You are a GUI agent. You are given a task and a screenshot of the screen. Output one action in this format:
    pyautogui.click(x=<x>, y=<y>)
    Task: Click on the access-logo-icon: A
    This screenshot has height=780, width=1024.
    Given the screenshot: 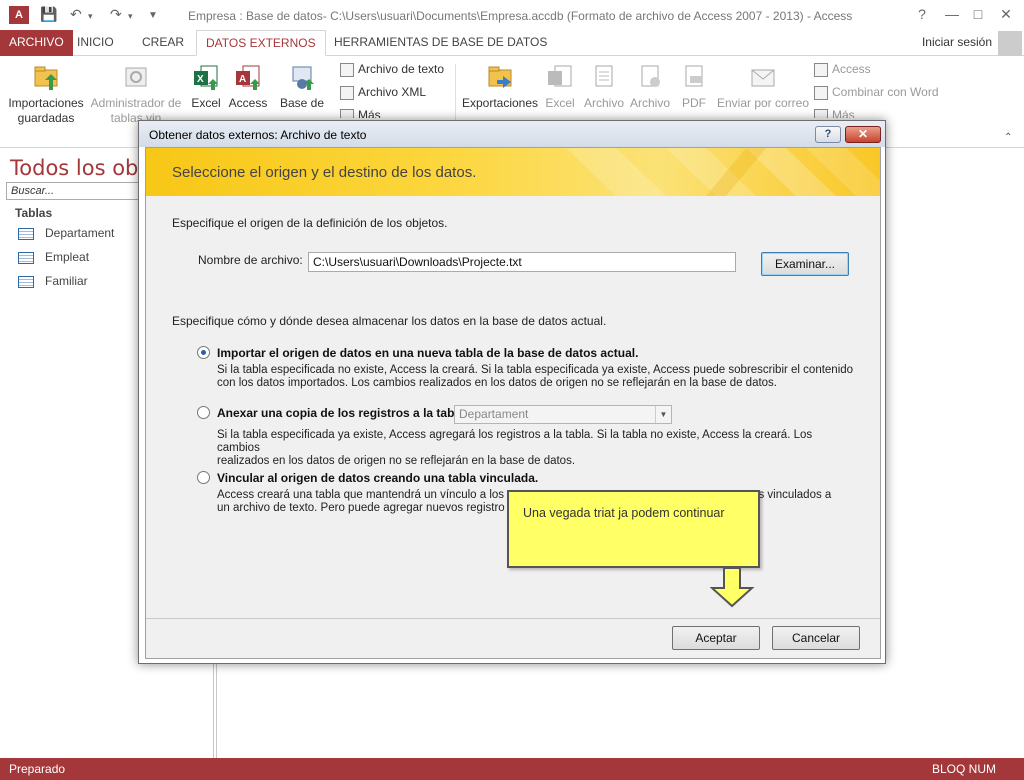 What is the action you would take?
    pyautogui.click(x=19, y=15)
    